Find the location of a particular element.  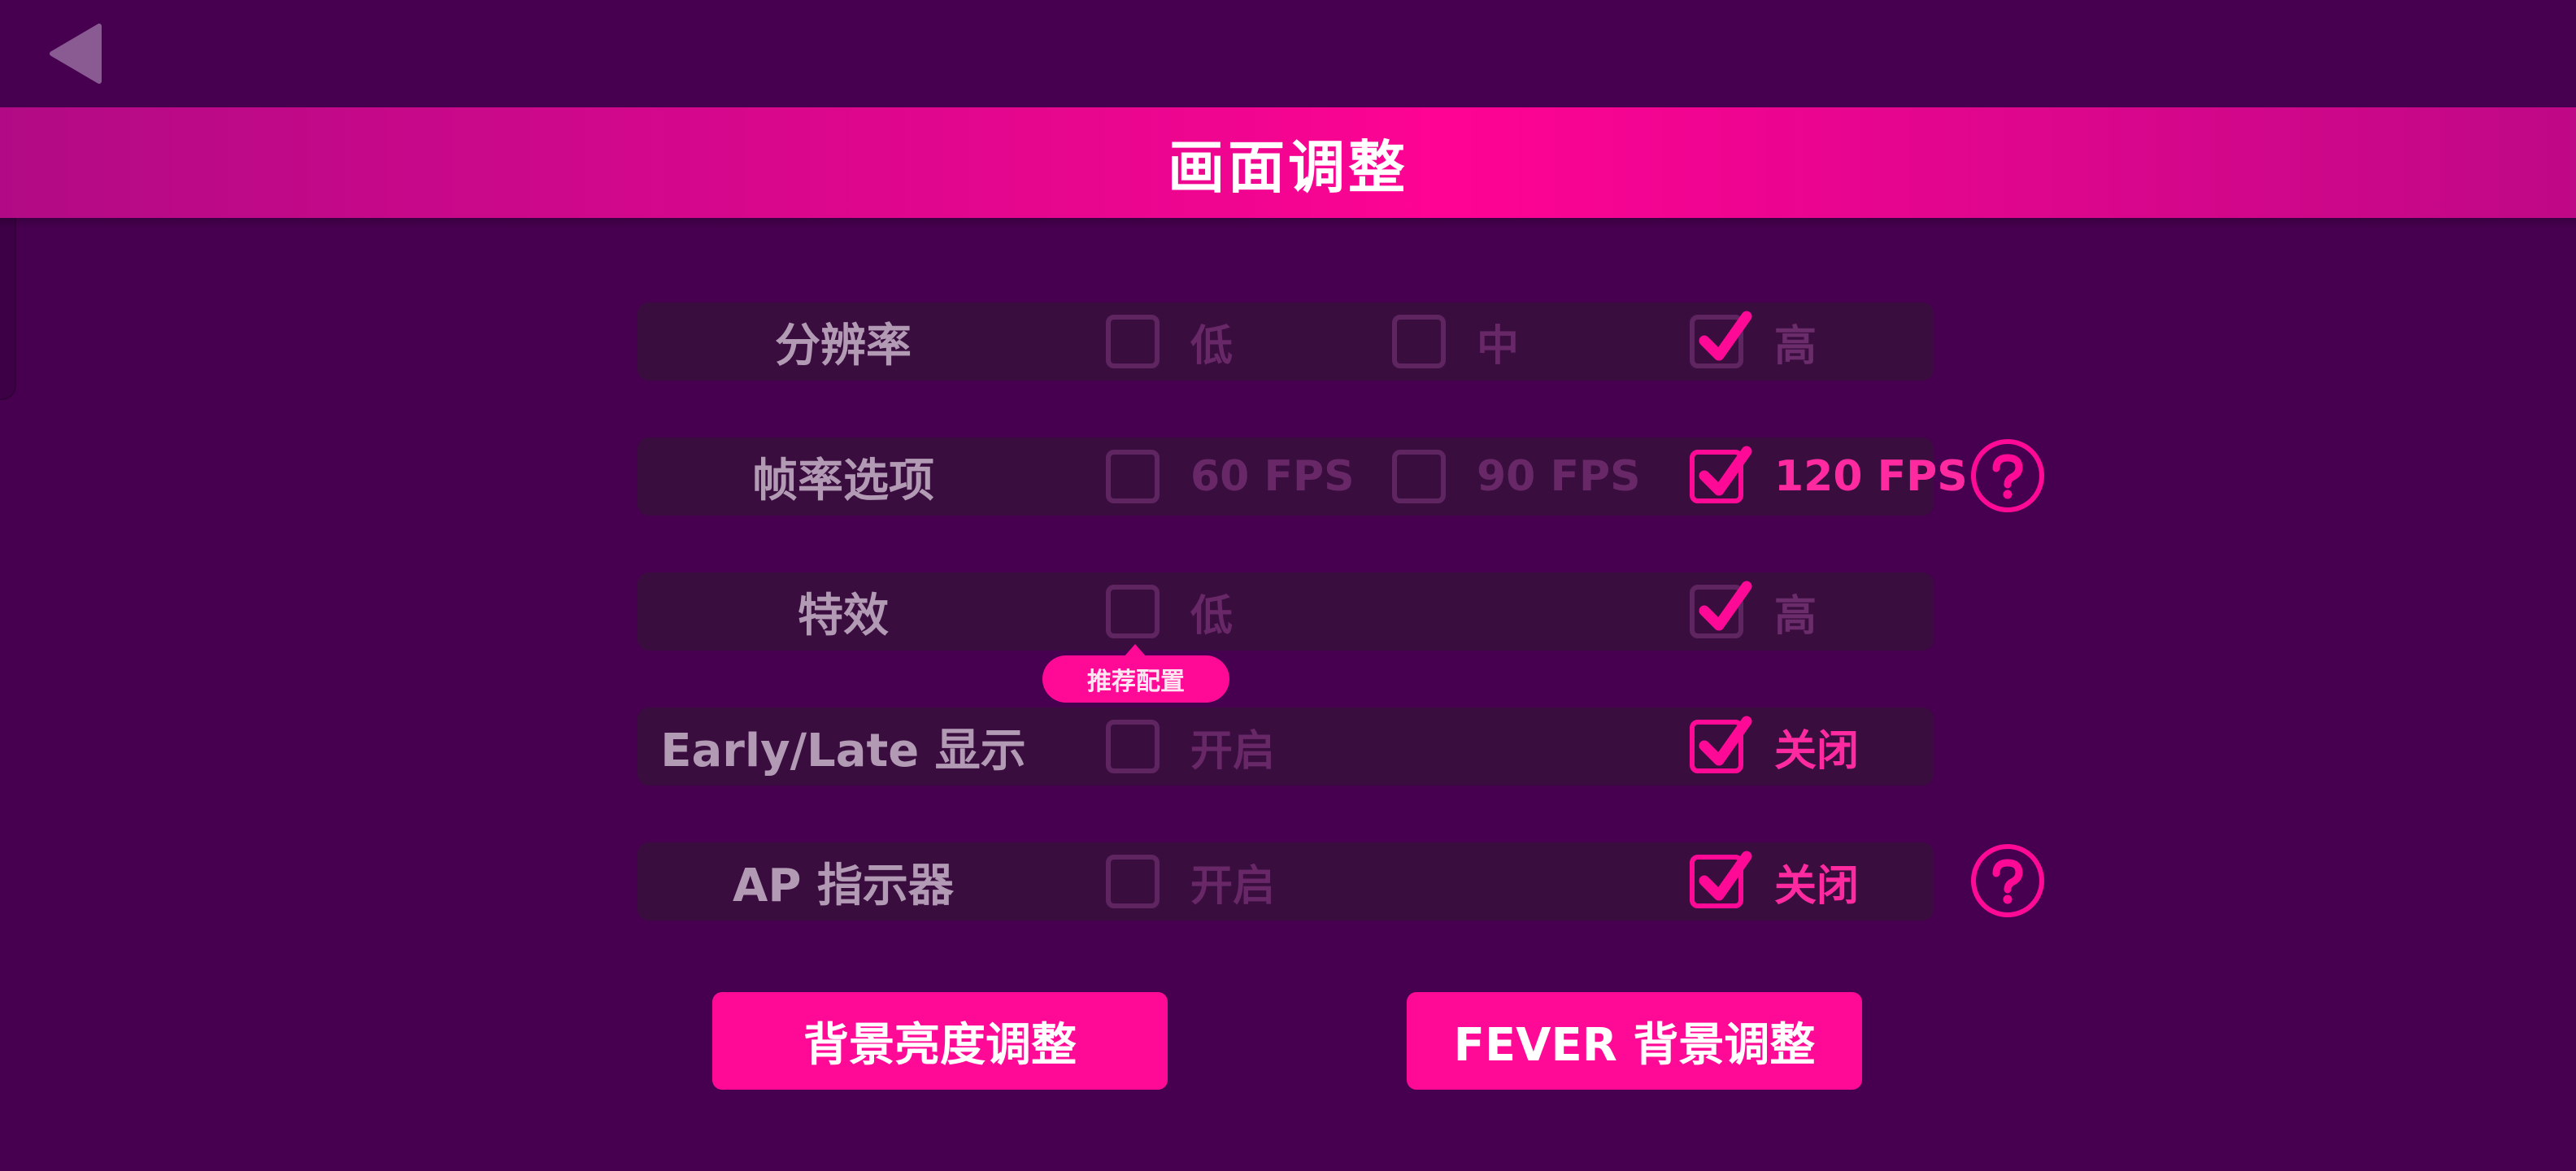

setting-row-ap-indicator: AP 指示器 开启 关闭 is located at coordinates (1285, 882).